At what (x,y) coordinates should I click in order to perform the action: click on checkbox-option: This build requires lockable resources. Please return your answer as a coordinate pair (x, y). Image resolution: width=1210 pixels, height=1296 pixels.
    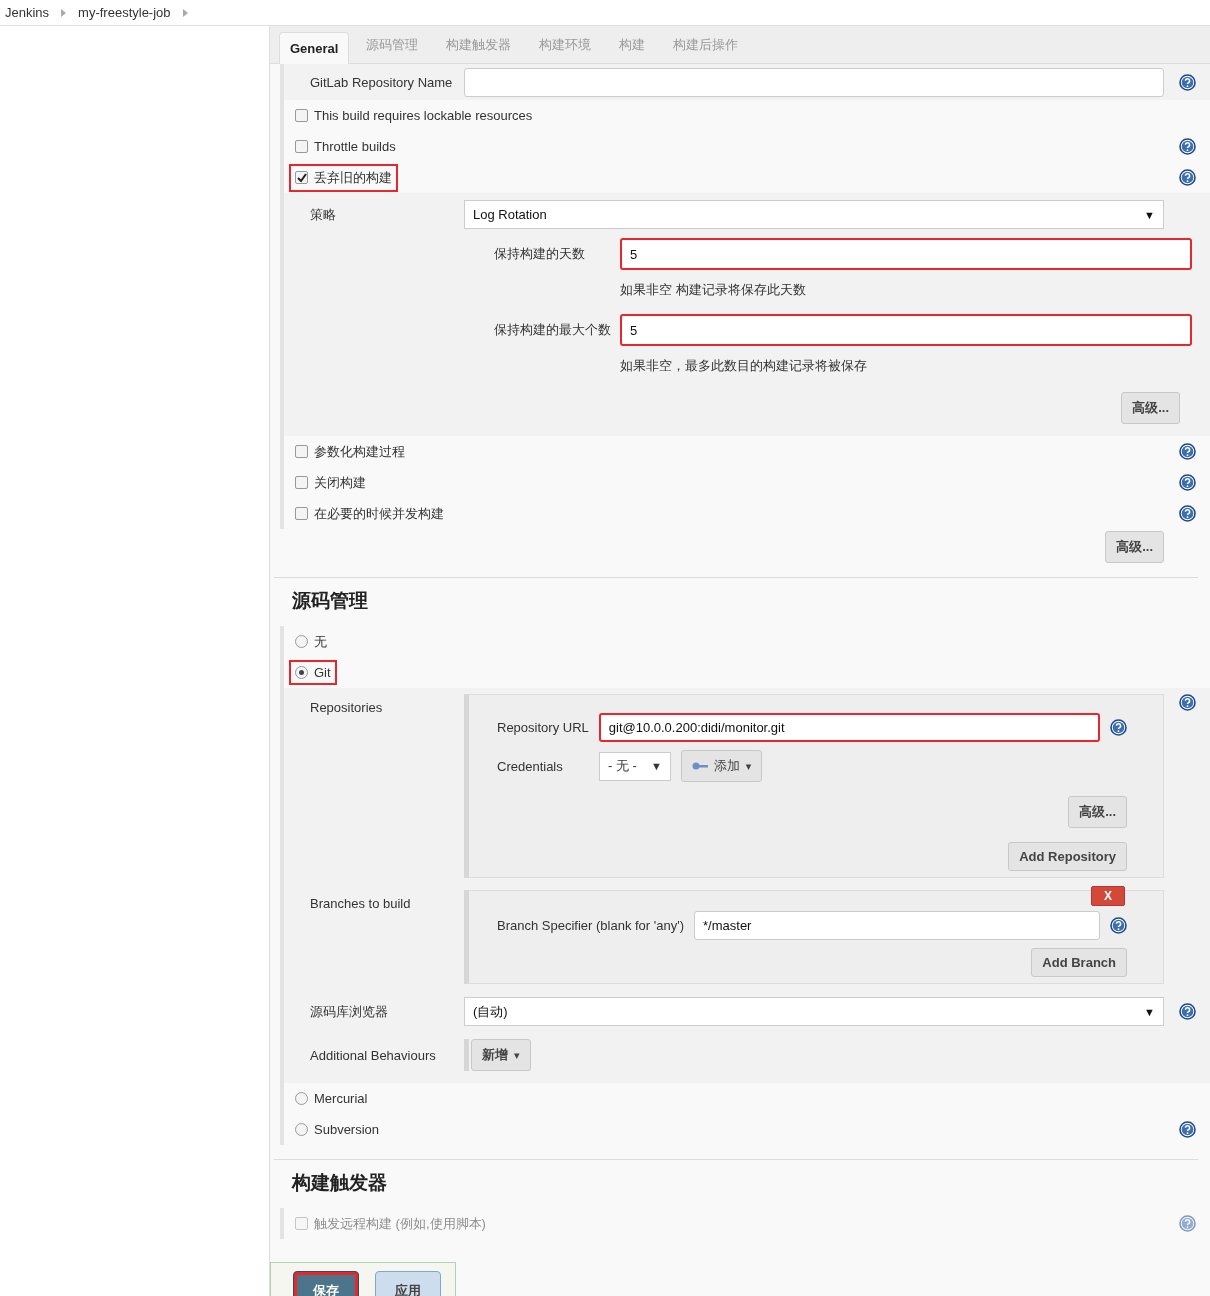
    Looking at the image, I should click on (414, 115).